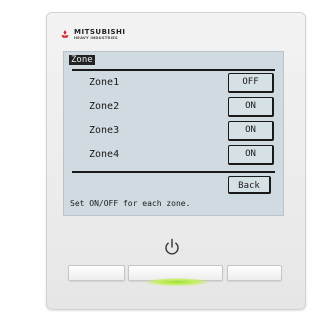  What do you see at coordinates (254, 273) in the screenshot?
I see `right-button` at bounding box center [254, 273].